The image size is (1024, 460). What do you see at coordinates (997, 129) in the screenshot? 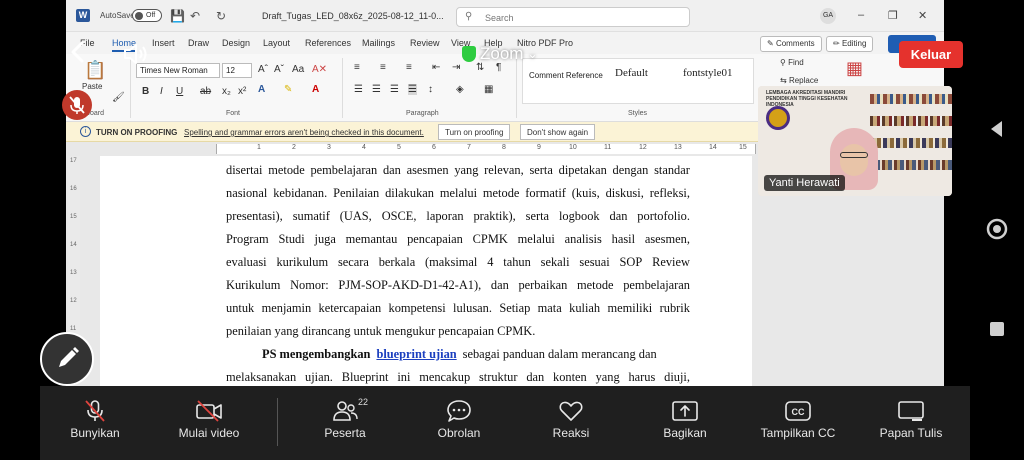
I see `nav-back-icon` at bounding box center [997, 129].